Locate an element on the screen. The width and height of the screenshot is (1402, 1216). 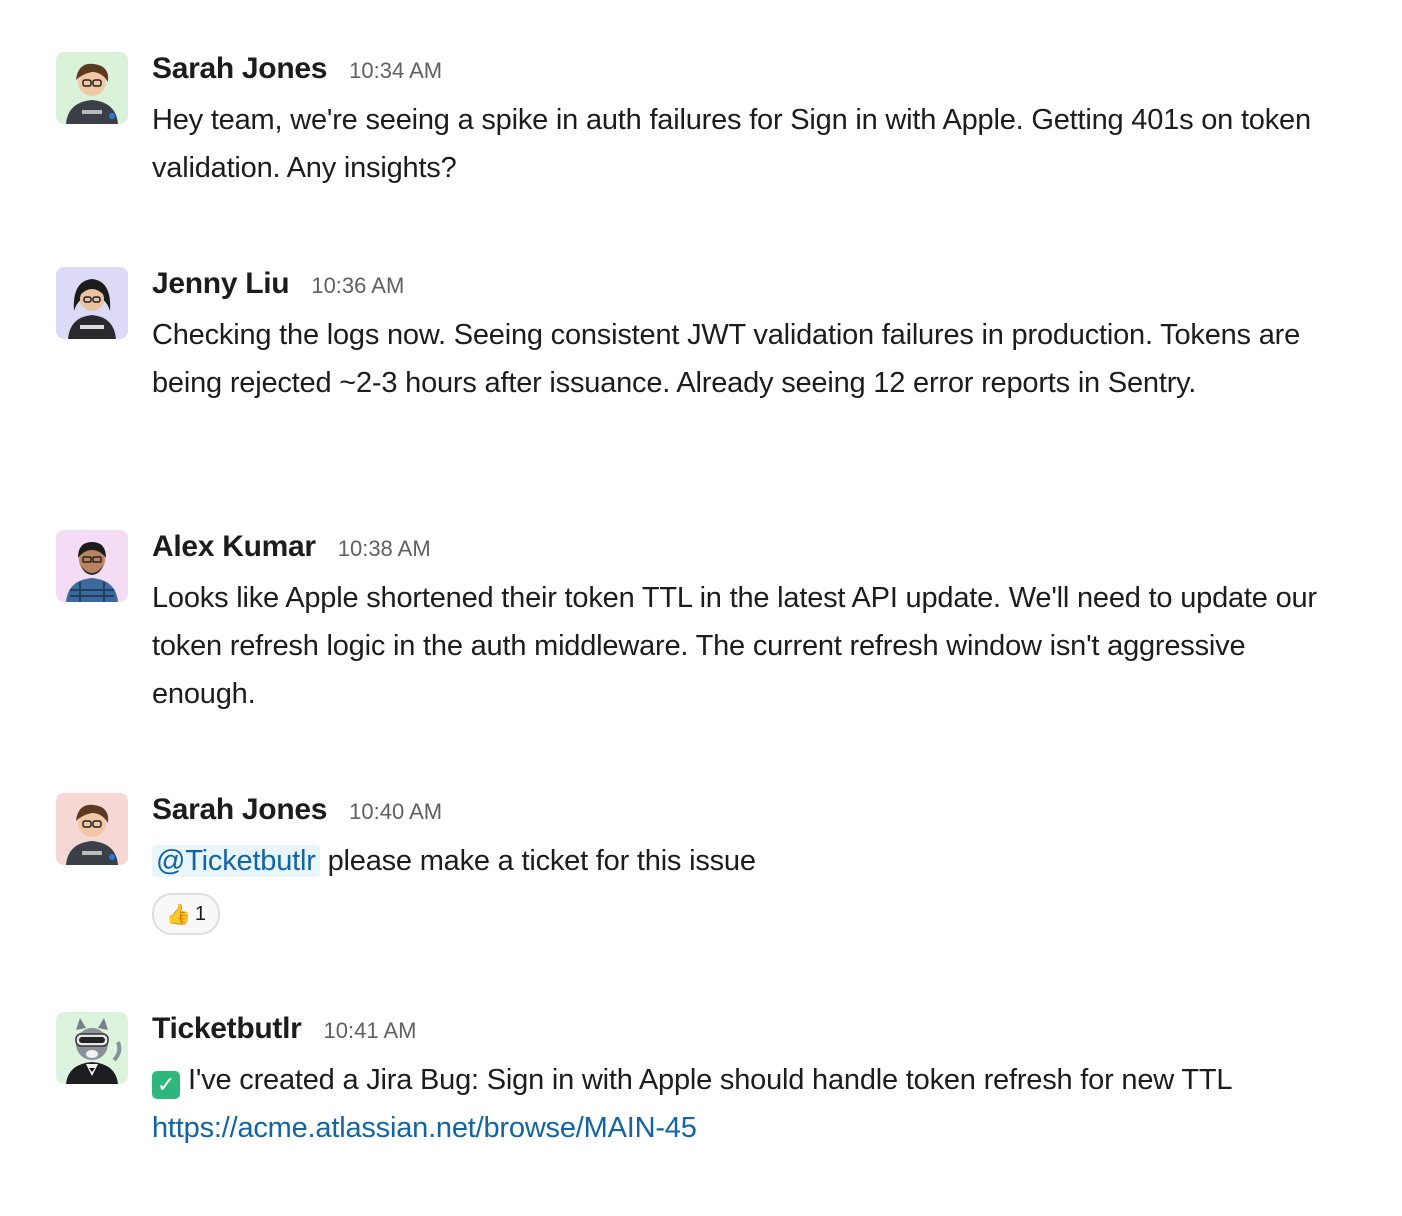
jenny-avatar-icon is located at coordinates (92, 303).